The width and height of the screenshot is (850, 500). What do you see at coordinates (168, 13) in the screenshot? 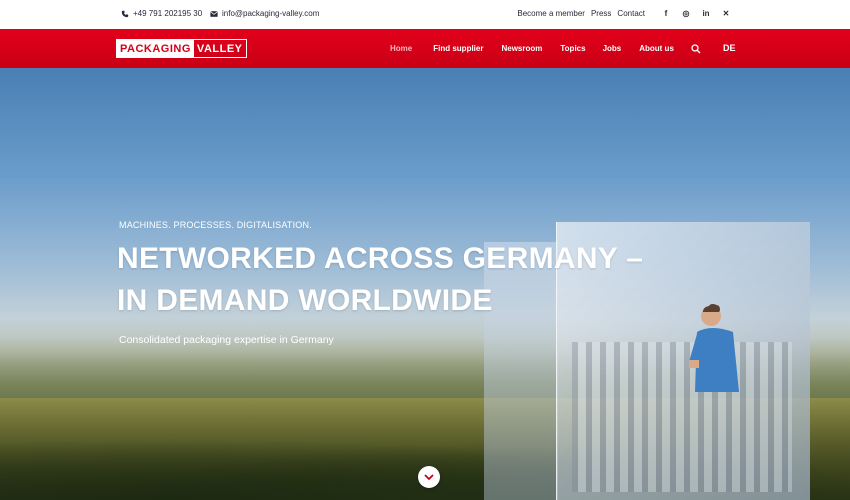
I see `phone-number: +49 791 202195 30` at bounding box center [168, 13].